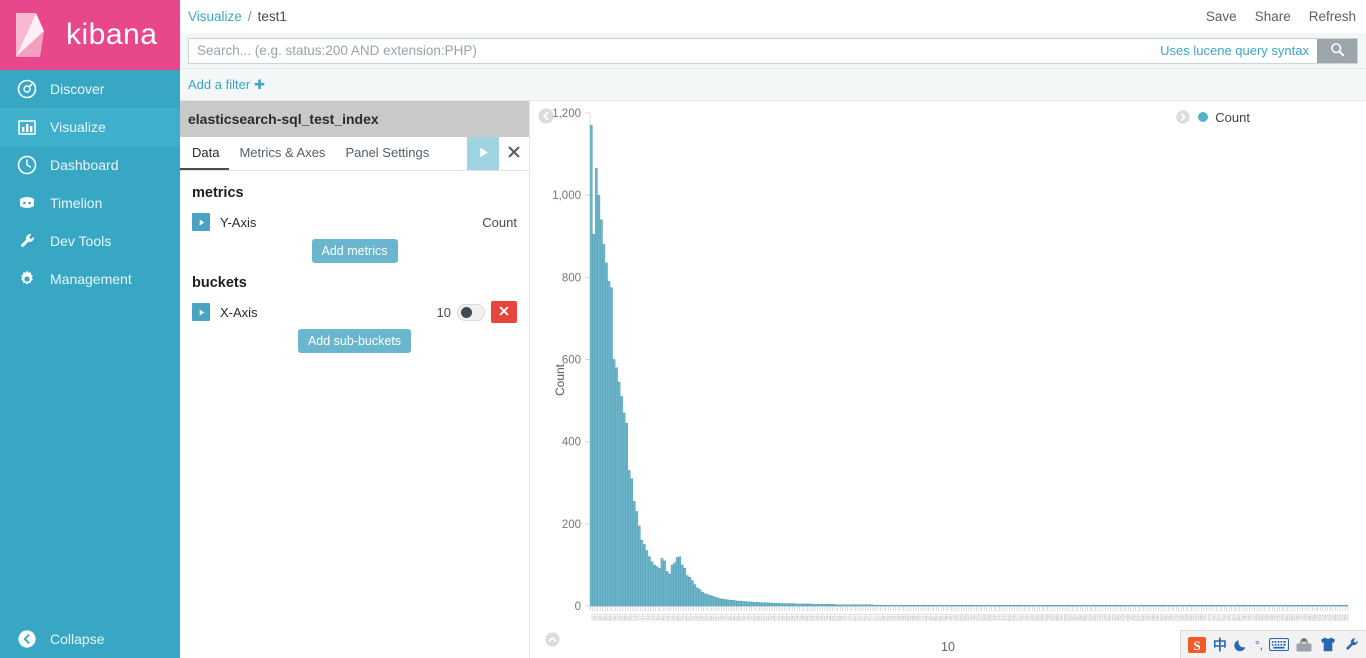 Image resolution: width=1366 pixels, height=658 pixels. What do you see at coordinates (77, 89) in the screenshot?
I see `sidebar-item-label: Discover` at bounding box center [77, 89].